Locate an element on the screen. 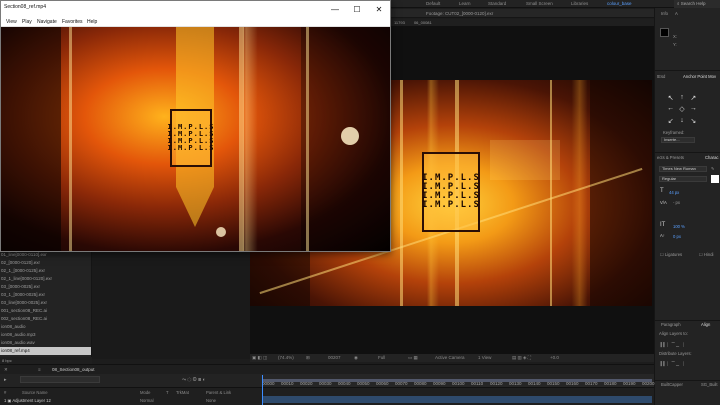  list-item: 03_[0000-0025].exr is located at coordinates (45, 287).